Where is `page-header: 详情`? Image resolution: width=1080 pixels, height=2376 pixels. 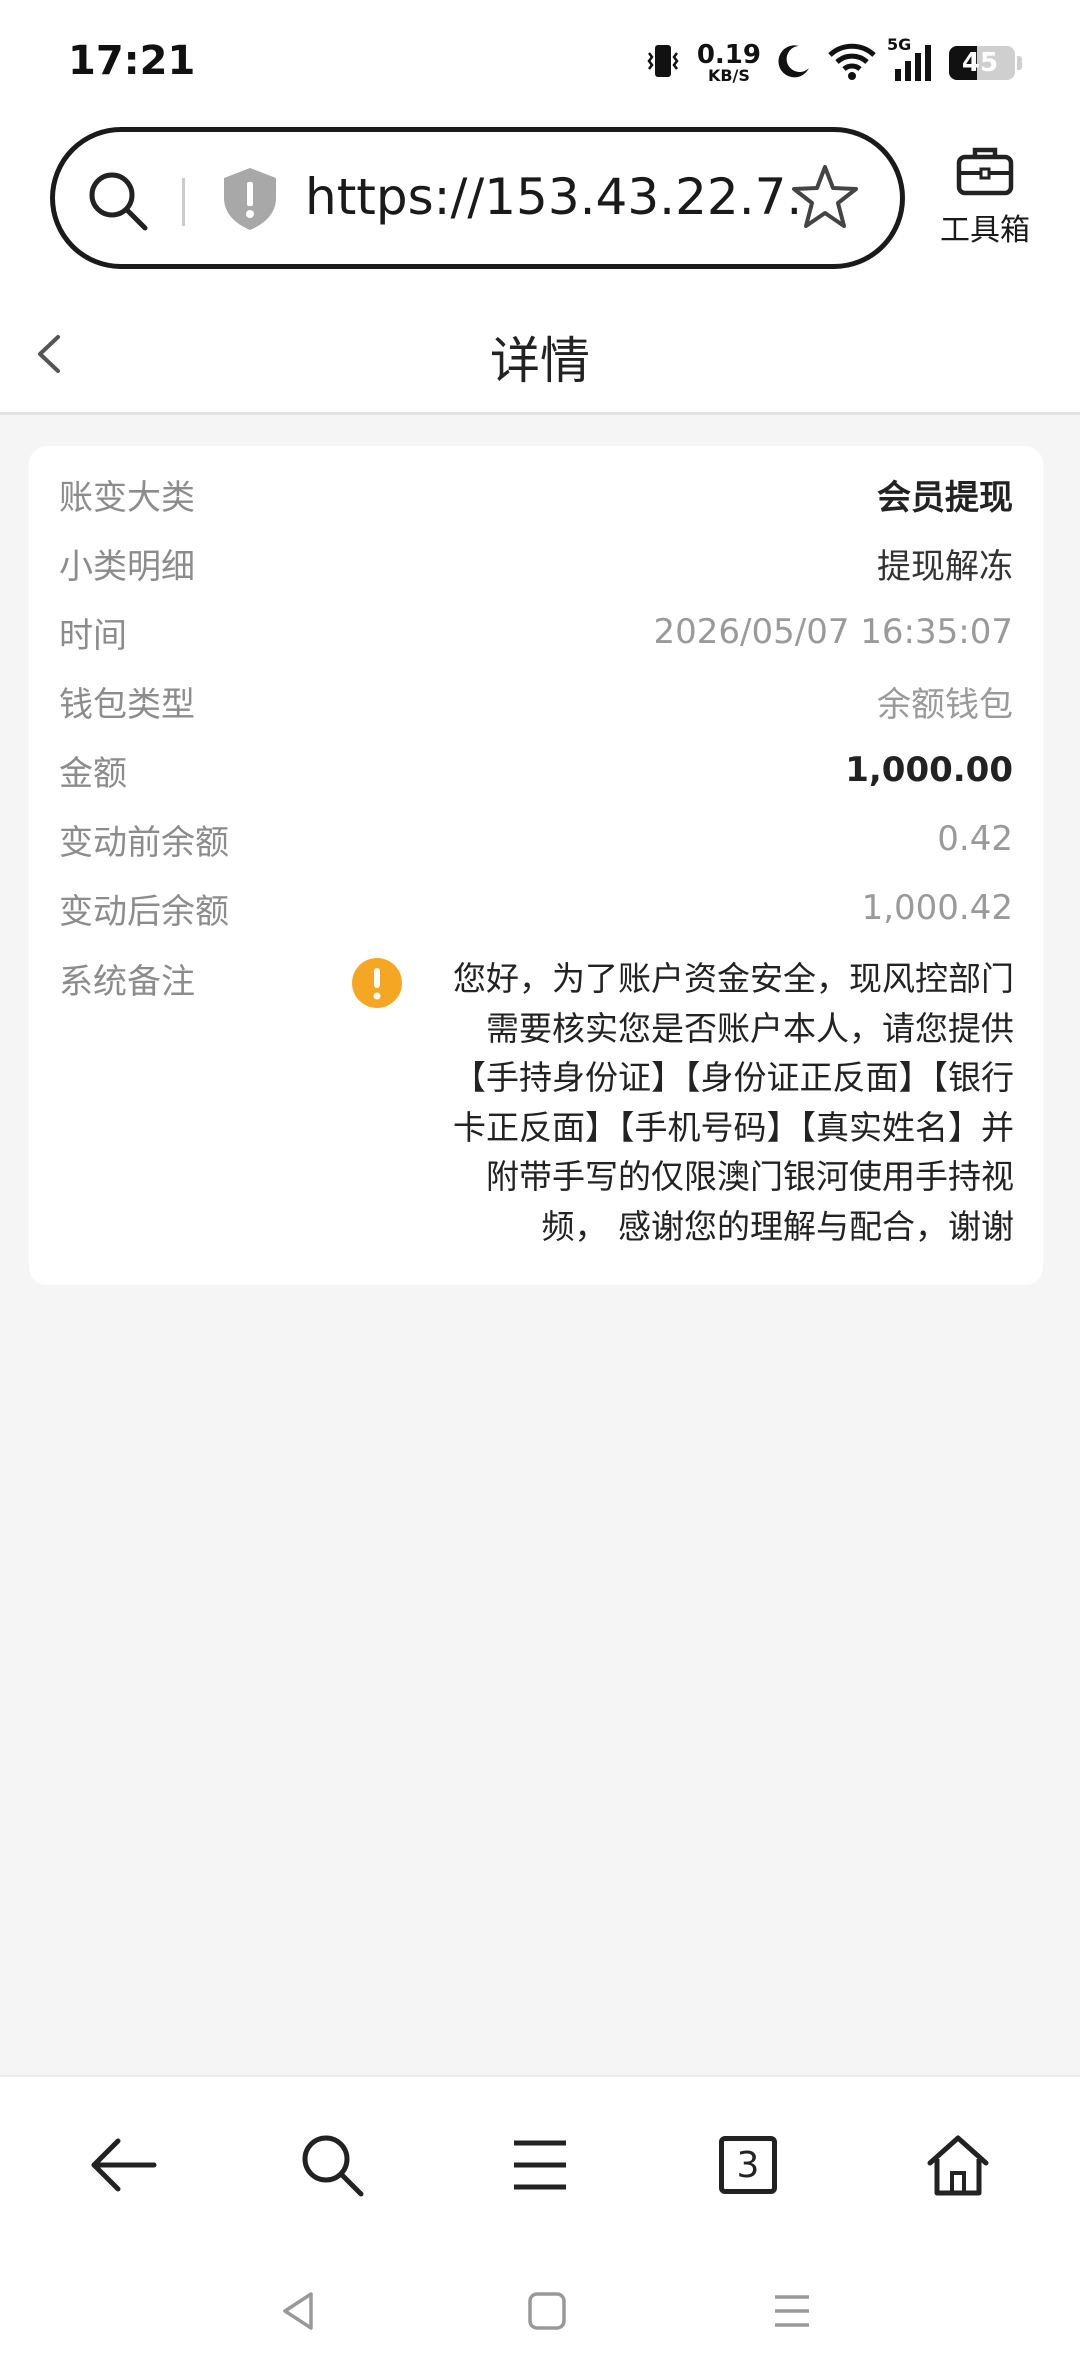
page-header: 详情 is located at coordinates (540, 354).